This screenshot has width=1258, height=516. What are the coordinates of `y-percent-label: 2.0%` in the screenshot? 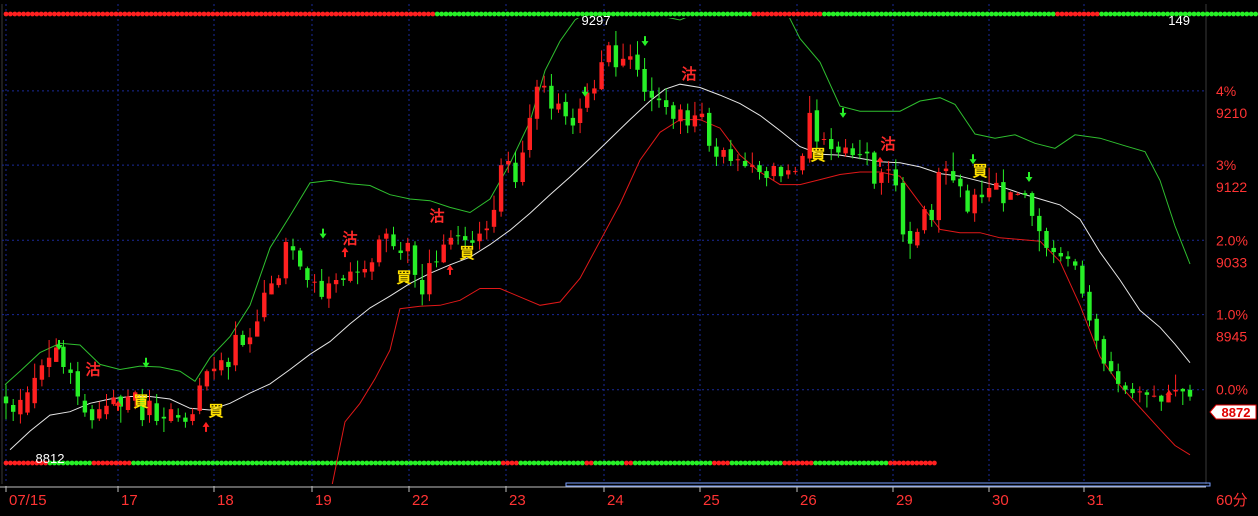 It's located at (1232, 240).